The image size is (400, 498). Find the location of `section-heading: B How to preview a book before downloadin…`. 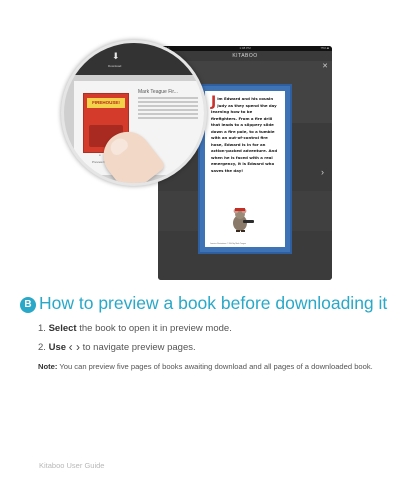

section-heading: B How to preview a book before downloadin… is located at coordinates (205, 303).